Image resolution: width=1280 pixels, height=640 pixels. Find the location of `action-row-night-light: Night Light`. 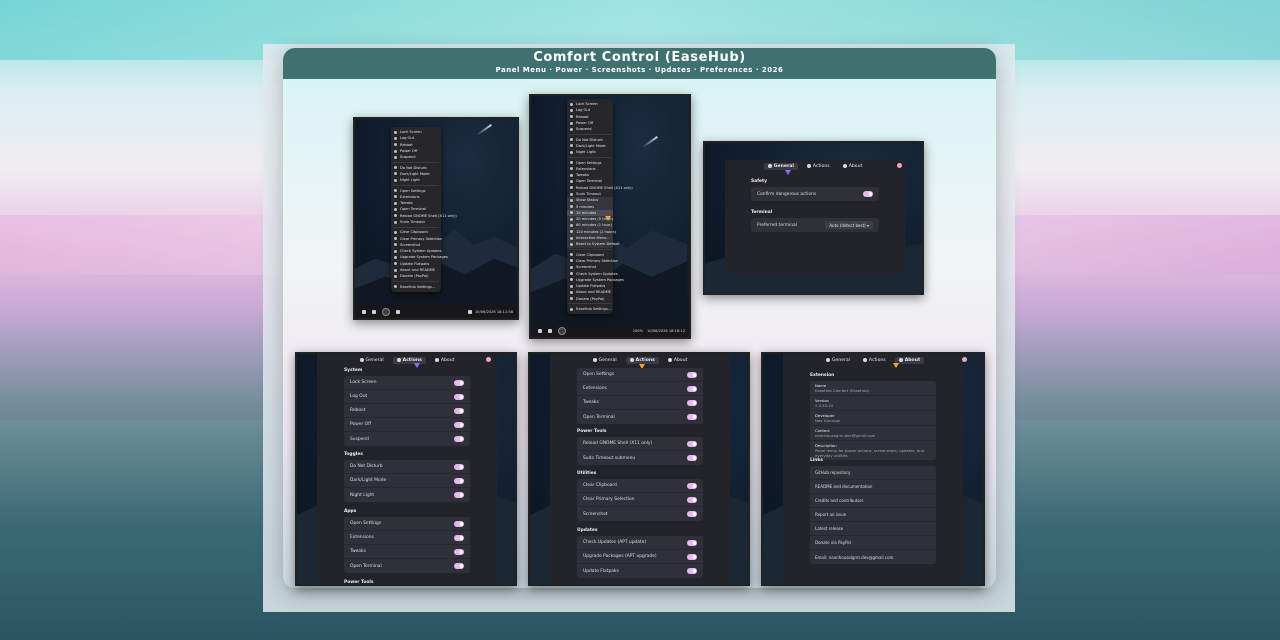

action-row-night-light: Night Light is located at coordinates (407, 495).